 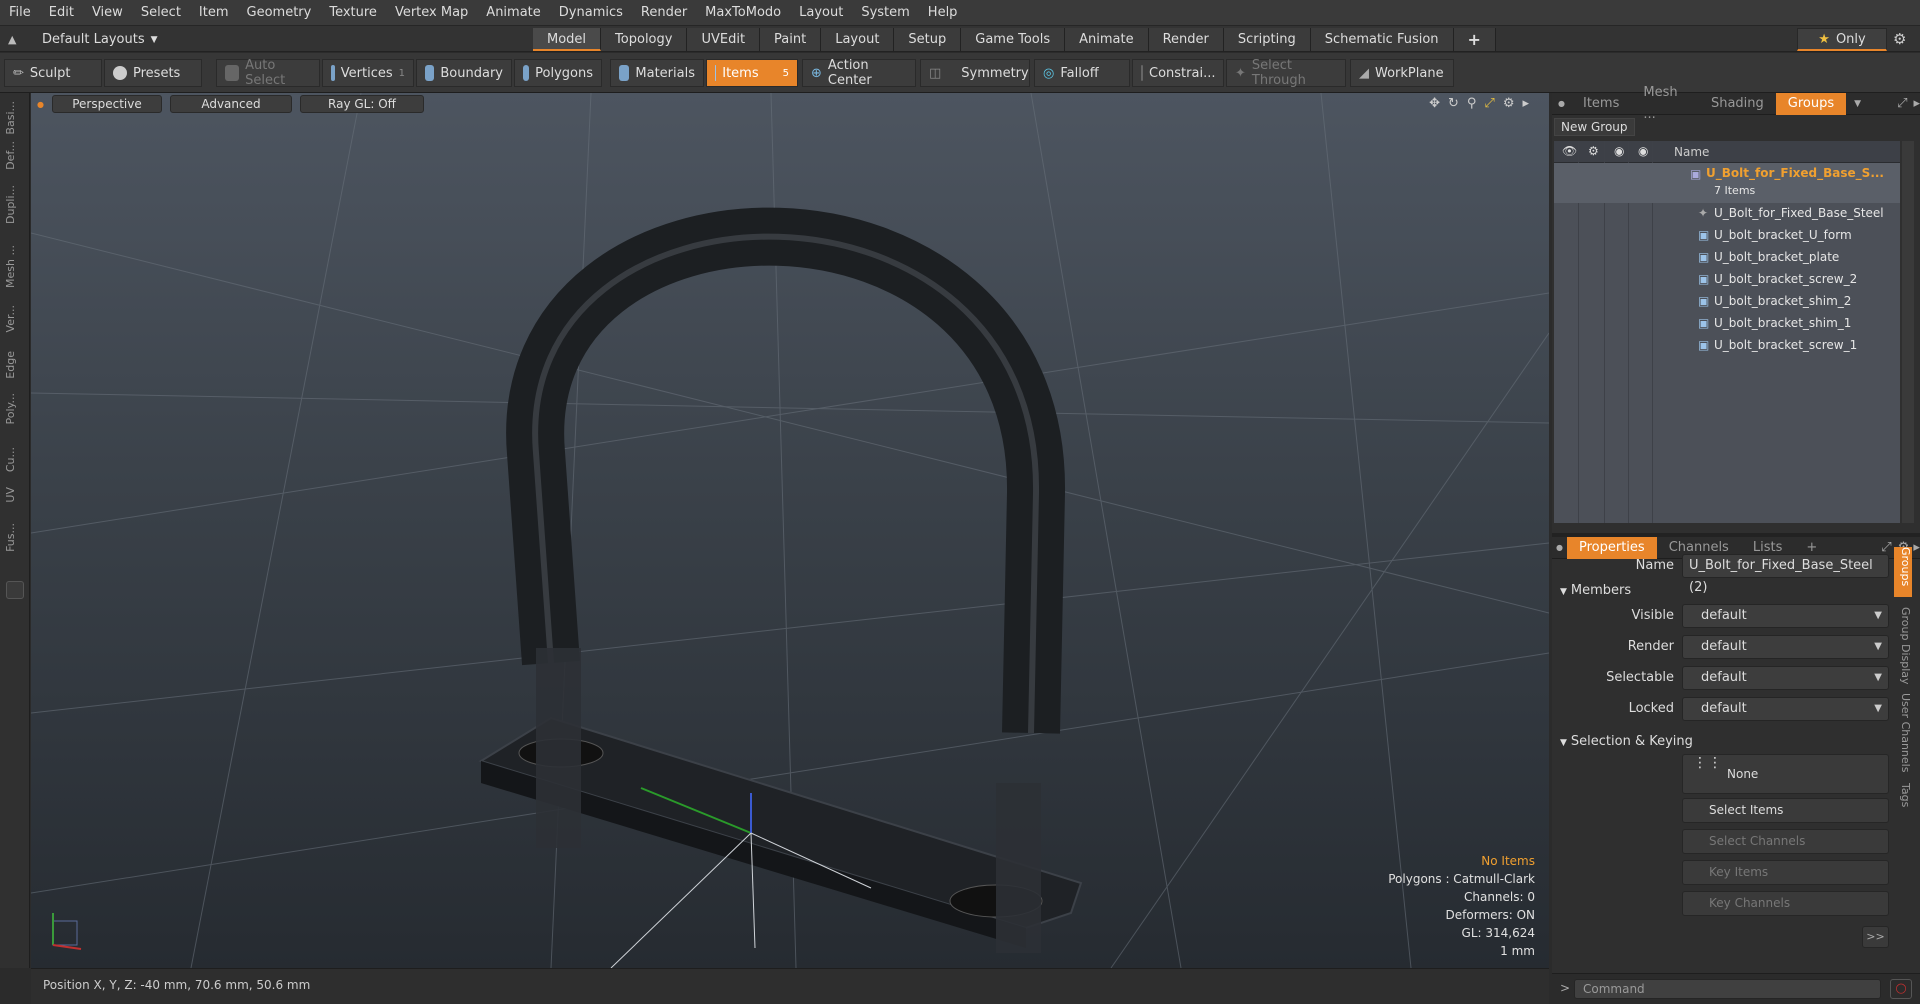 What do you see at coordinates (1107, 39) in the screenshot?
I see `tab-animate: Animate` at bounding box center [1107, 39].